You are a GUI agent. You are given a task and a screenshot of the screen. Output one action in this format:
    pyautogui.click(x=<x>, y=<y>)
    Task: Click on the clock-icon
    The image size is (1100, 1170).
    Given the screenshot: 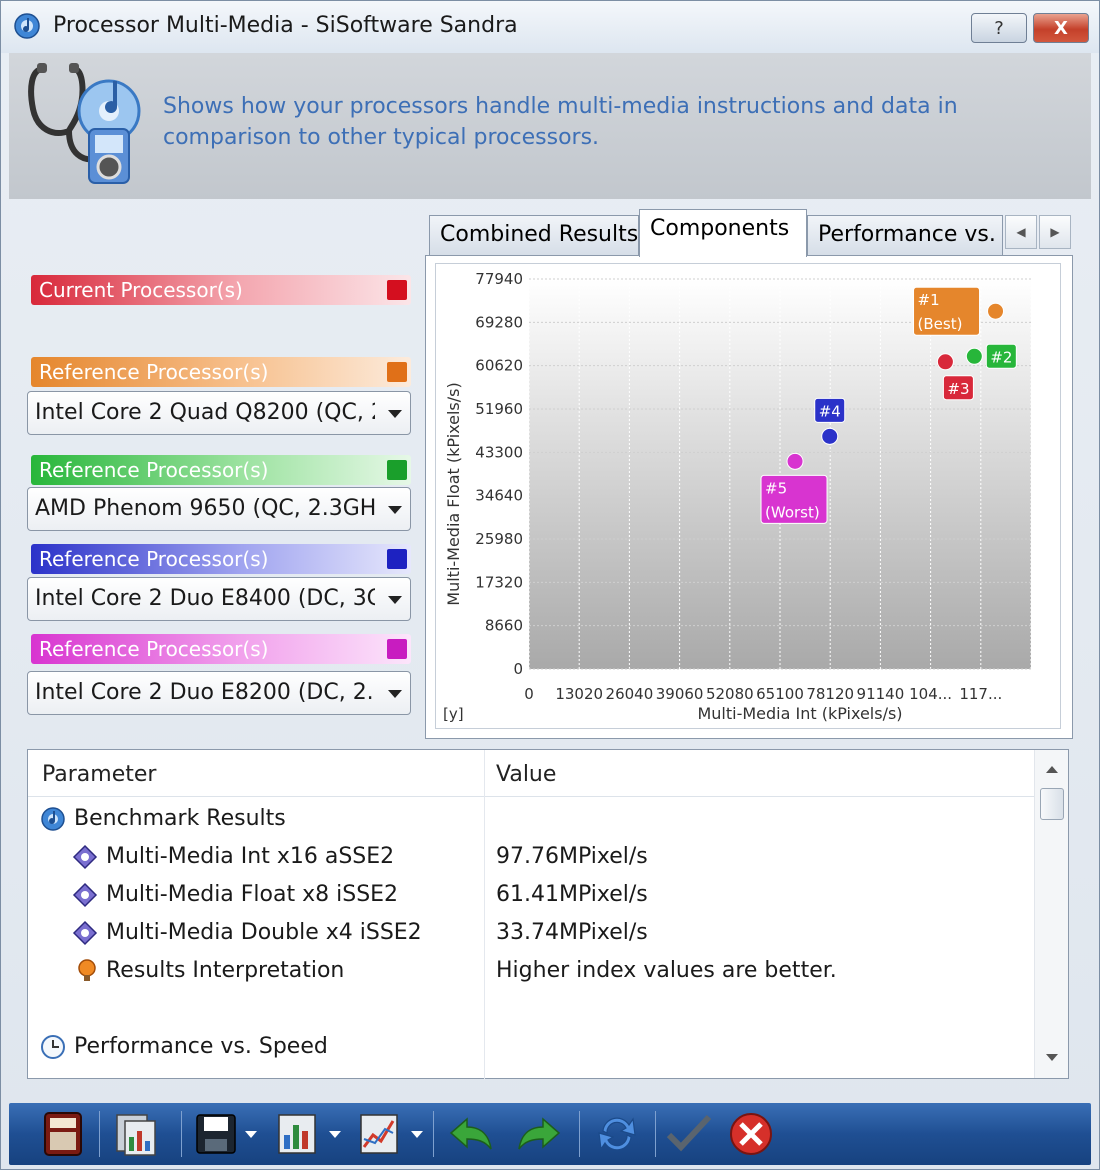 What is the action you would take?
    pyautogui.click(x=53, y=1047)
    